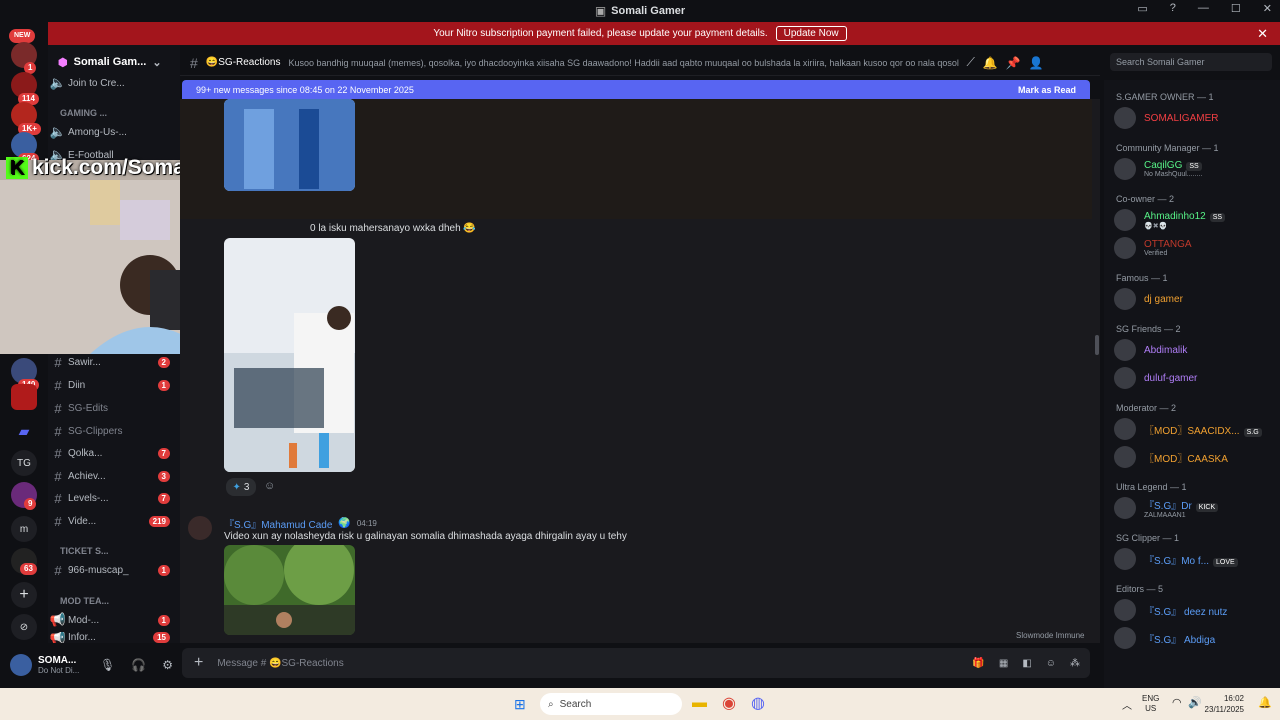 The image size is (1280, 720). What do you see at coordinates (1166, 508) in the screenshot?
I see `member-item: 『S.G』Dr KICK ZALMAAAN1` at bounding box center [1166, 508].